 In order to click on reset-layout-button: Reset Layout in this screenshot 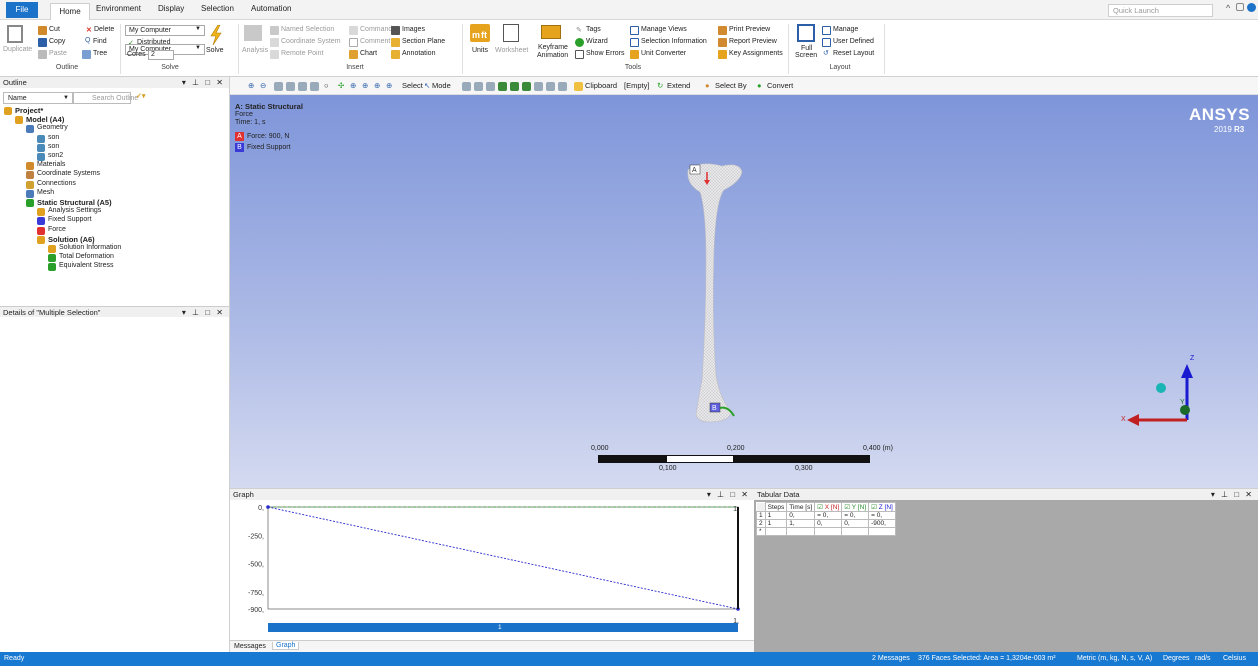, I will do `click(853, 53)`.